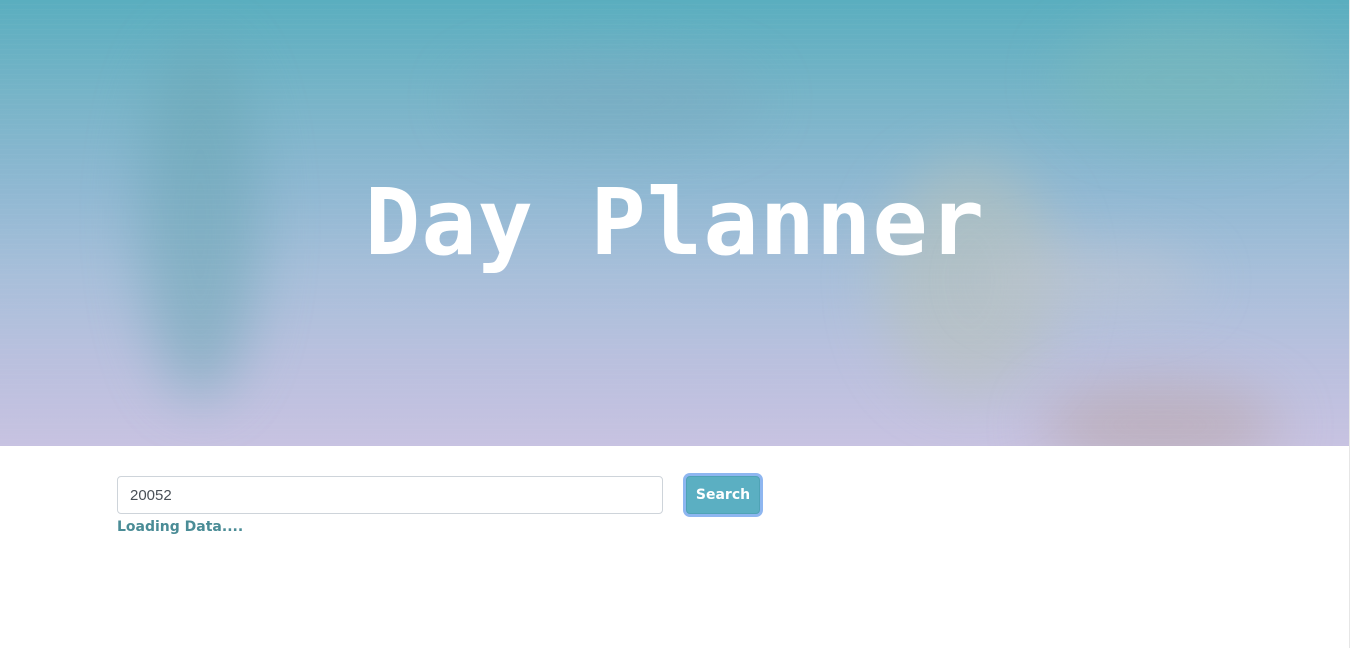 Image resolution: width=1350 pixels, height=648 pixels. I want to click on search-input, so click(390, 495).